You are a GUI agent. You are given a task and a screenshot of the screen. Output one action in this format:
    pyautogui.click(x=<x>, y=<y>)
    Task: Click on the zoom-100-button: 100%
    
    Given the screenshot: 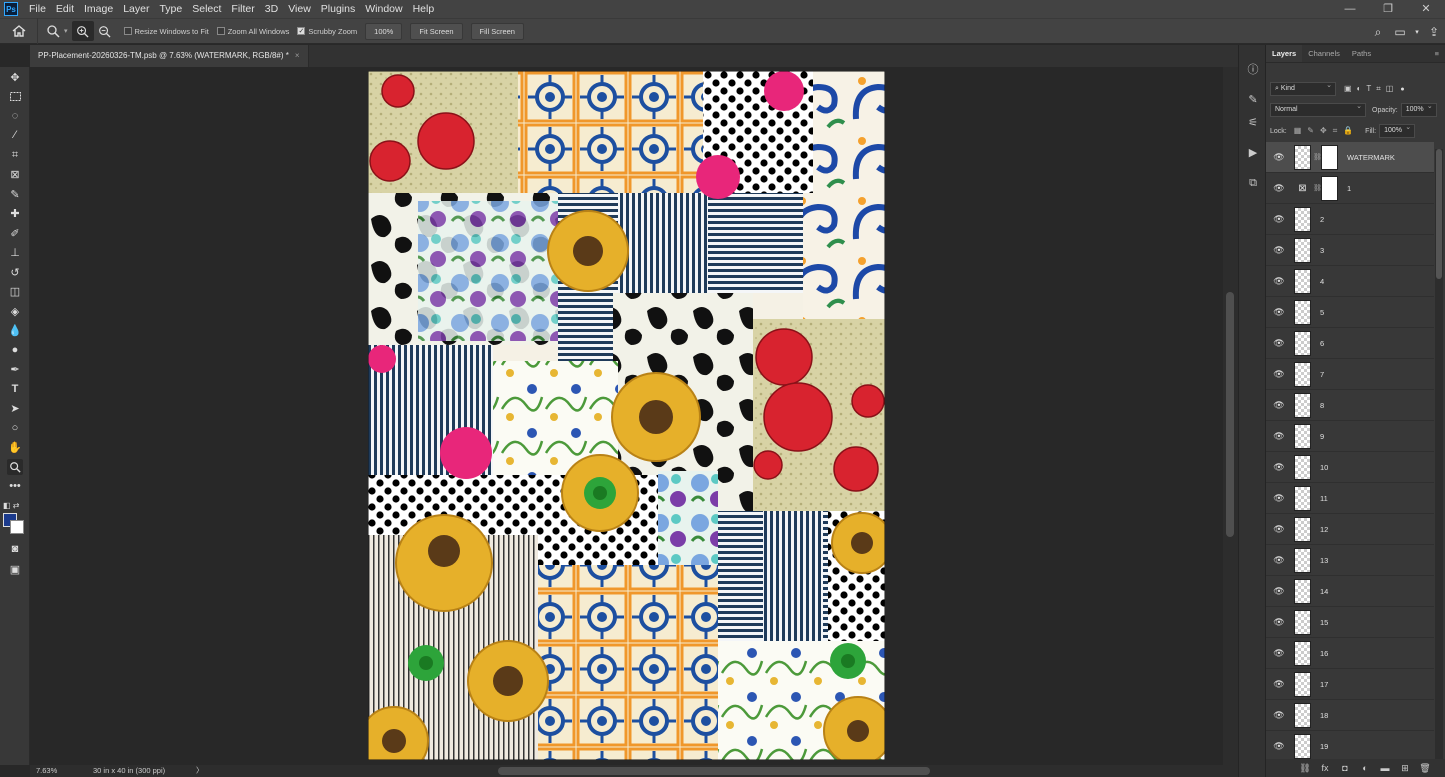 What is the action you would take?
    pyautogui.click(x=384, y=31)
    